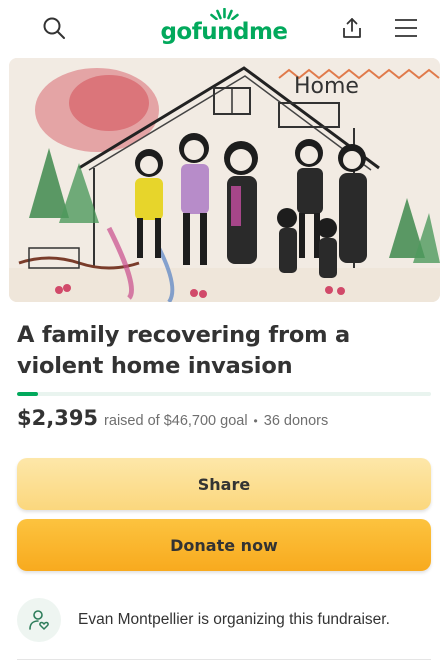 Image resolution: width=448 pixels, height=663 pixels. What do you see at coordinates (224, 659) in the screenshot?
I see `section-divider` at bounding box center [224, 659].